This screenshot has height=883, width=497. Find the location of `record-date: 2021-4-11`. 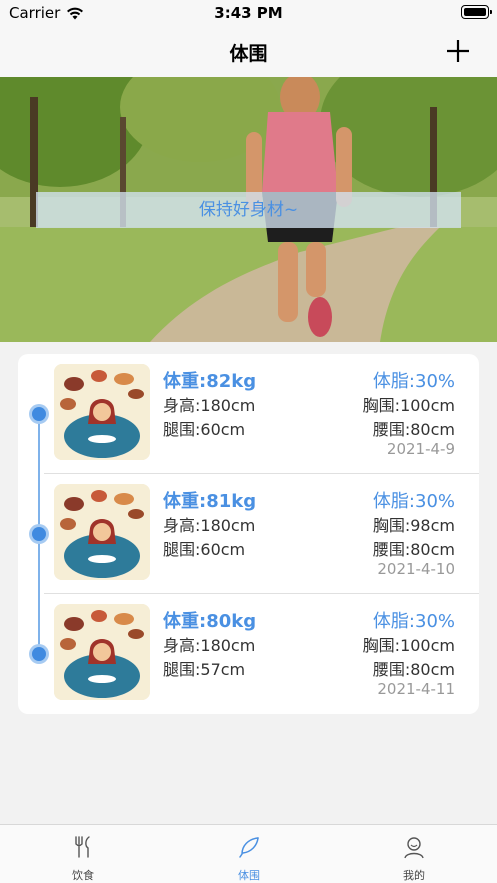

record-date: 2021-4-11 is located at coordinates (416, 689).